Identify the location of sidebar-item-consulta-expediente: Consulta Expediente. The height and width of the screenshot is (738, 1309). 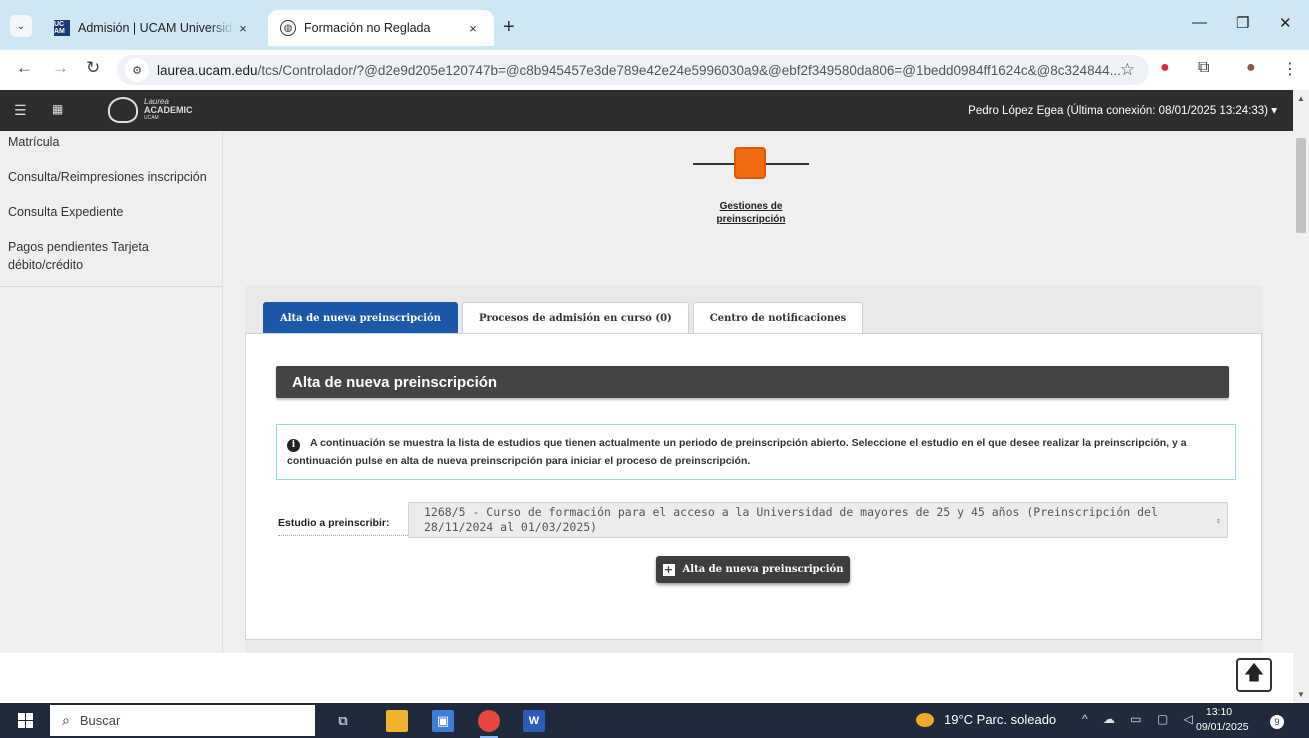
(111, 212).